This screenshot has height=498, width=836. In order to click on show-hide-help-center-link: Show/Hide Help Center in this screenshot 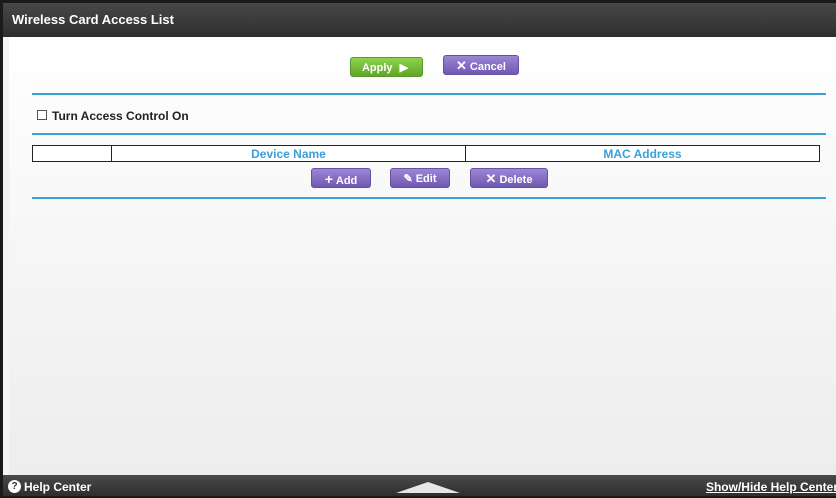, I will do `click(771, 487)`.